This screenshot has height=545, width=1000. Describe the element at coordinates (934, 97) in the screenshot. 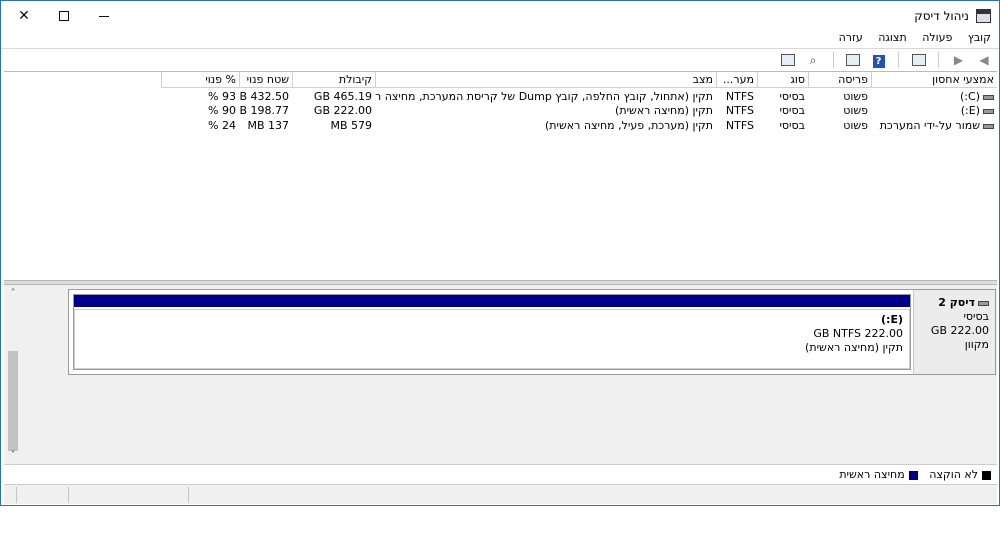

I see `volume-name: (C:)` at that location.